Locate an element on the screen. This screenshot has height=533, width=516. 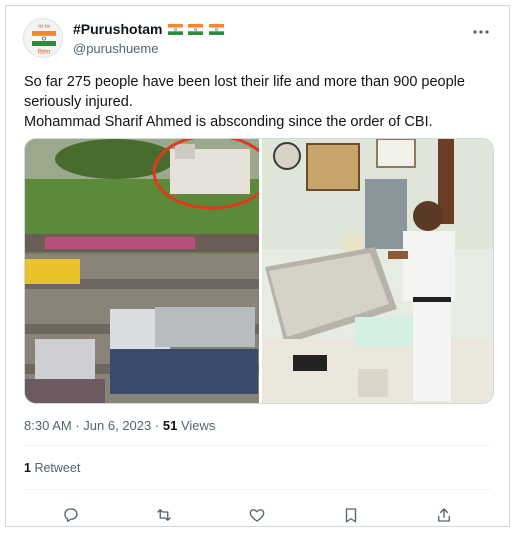
bookmark-button is located at coordinates (351, 515).